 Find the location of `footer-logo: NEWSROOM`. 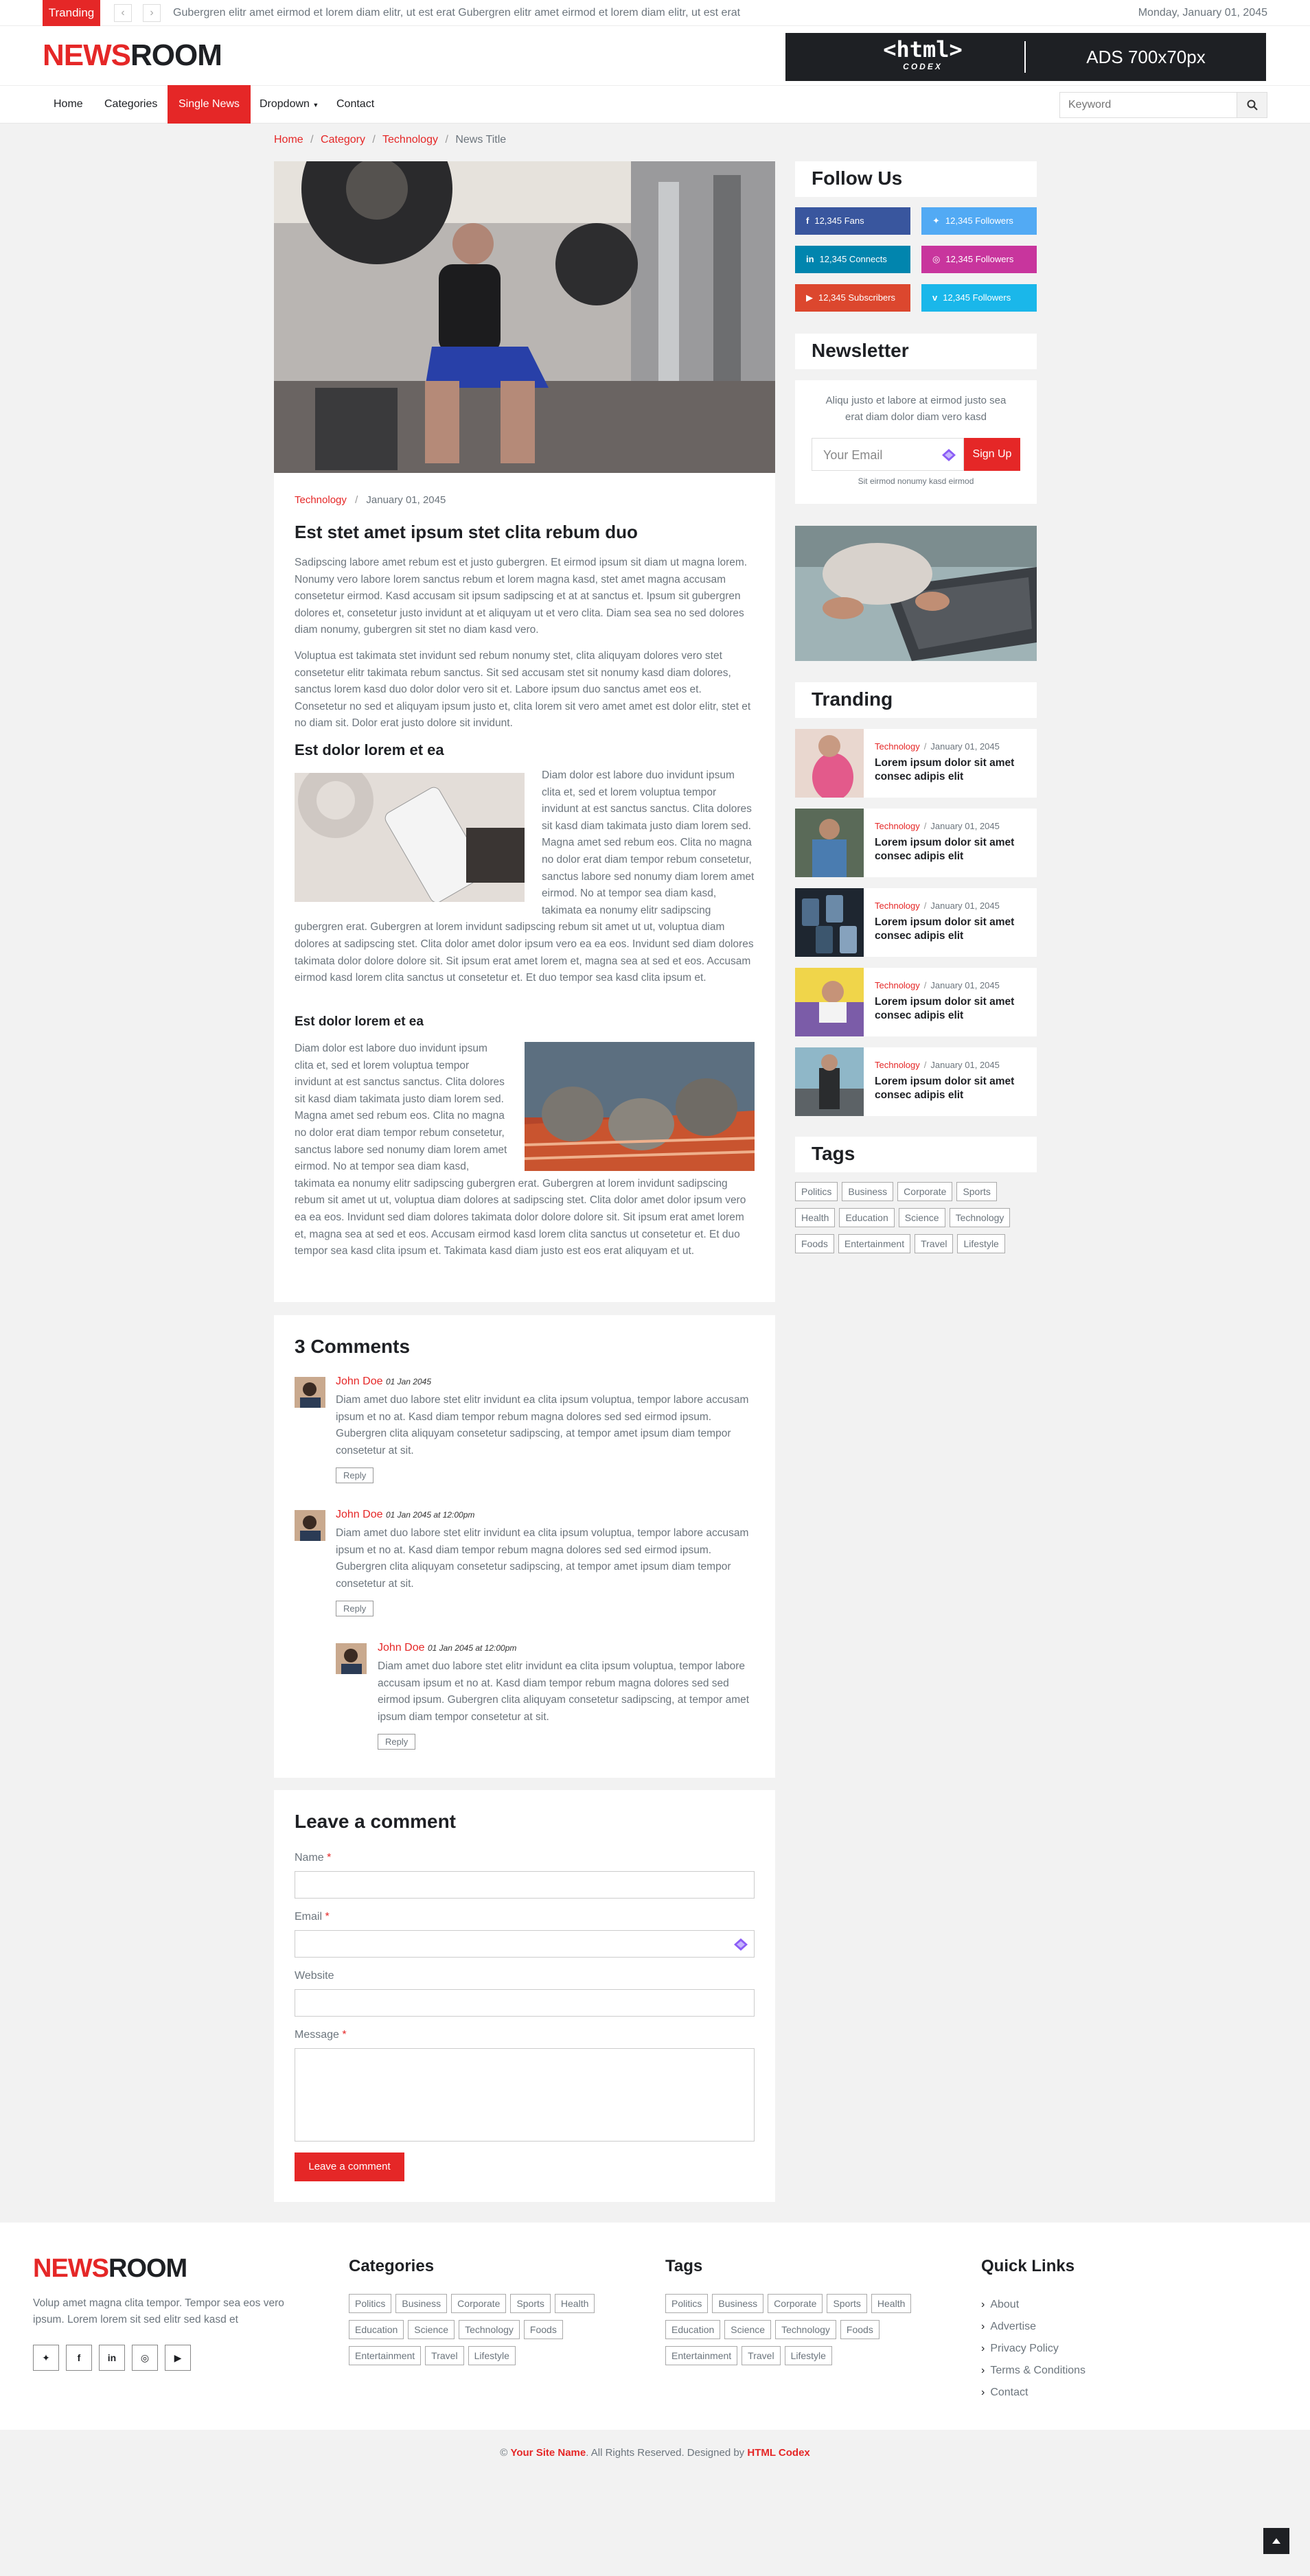

footer-logo: NEWSROOM is located at coordinates (110, 2269).